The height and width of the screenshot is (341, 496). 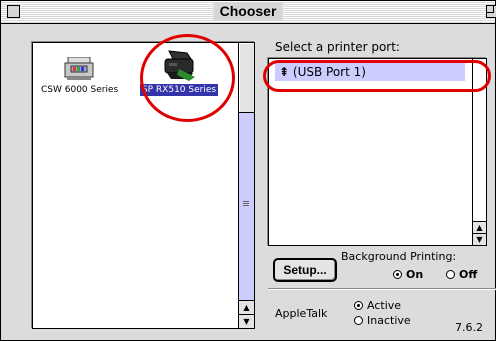 What do you see at coordinates (246, 185) in the screenshot?
I see `device-list-scrollbar: ▲ ▼` at bounding box center [246, 185].